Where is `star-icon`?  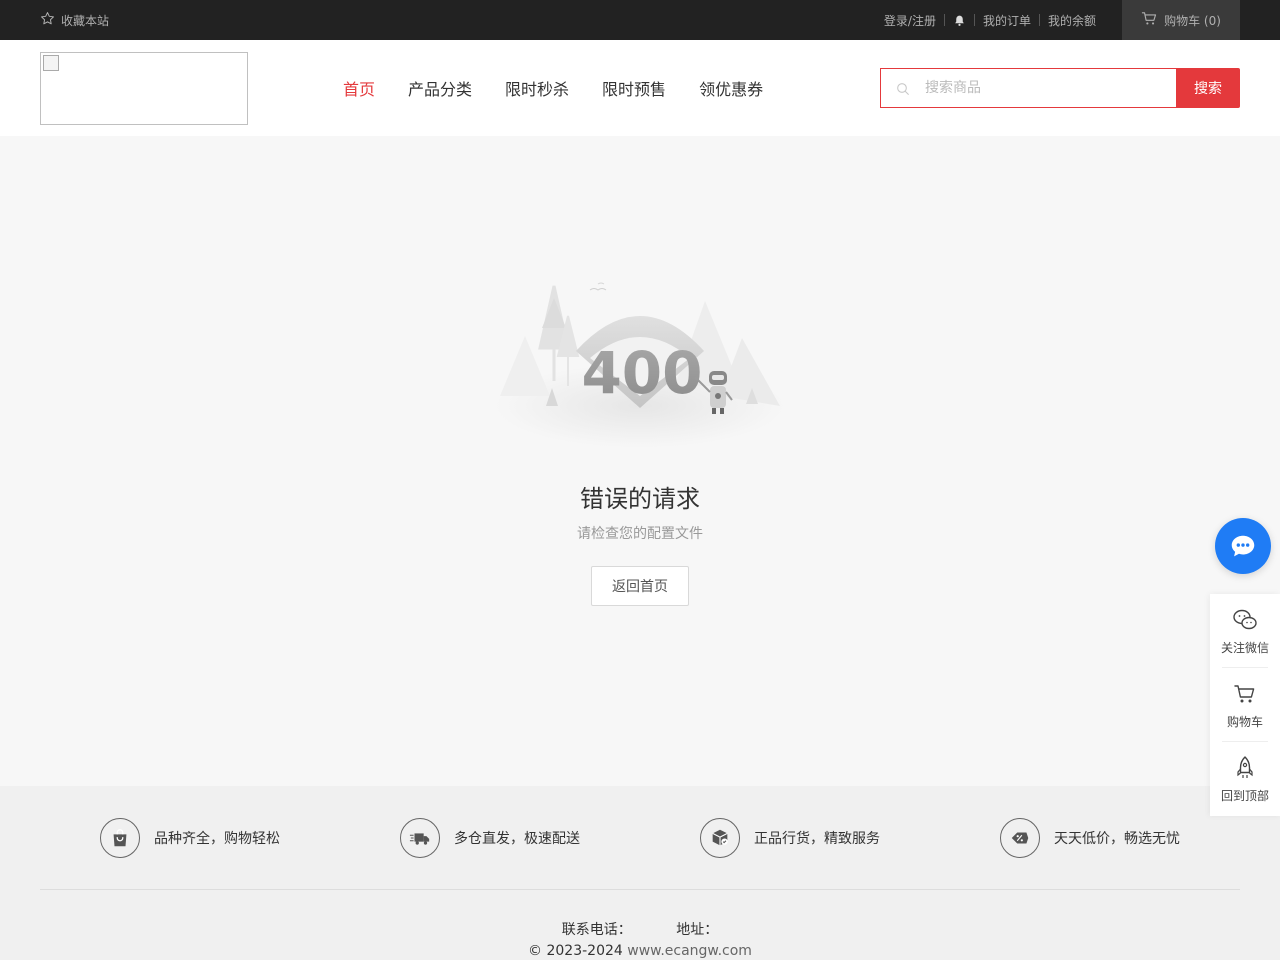
star-icon is located at coordinates (47, 20).